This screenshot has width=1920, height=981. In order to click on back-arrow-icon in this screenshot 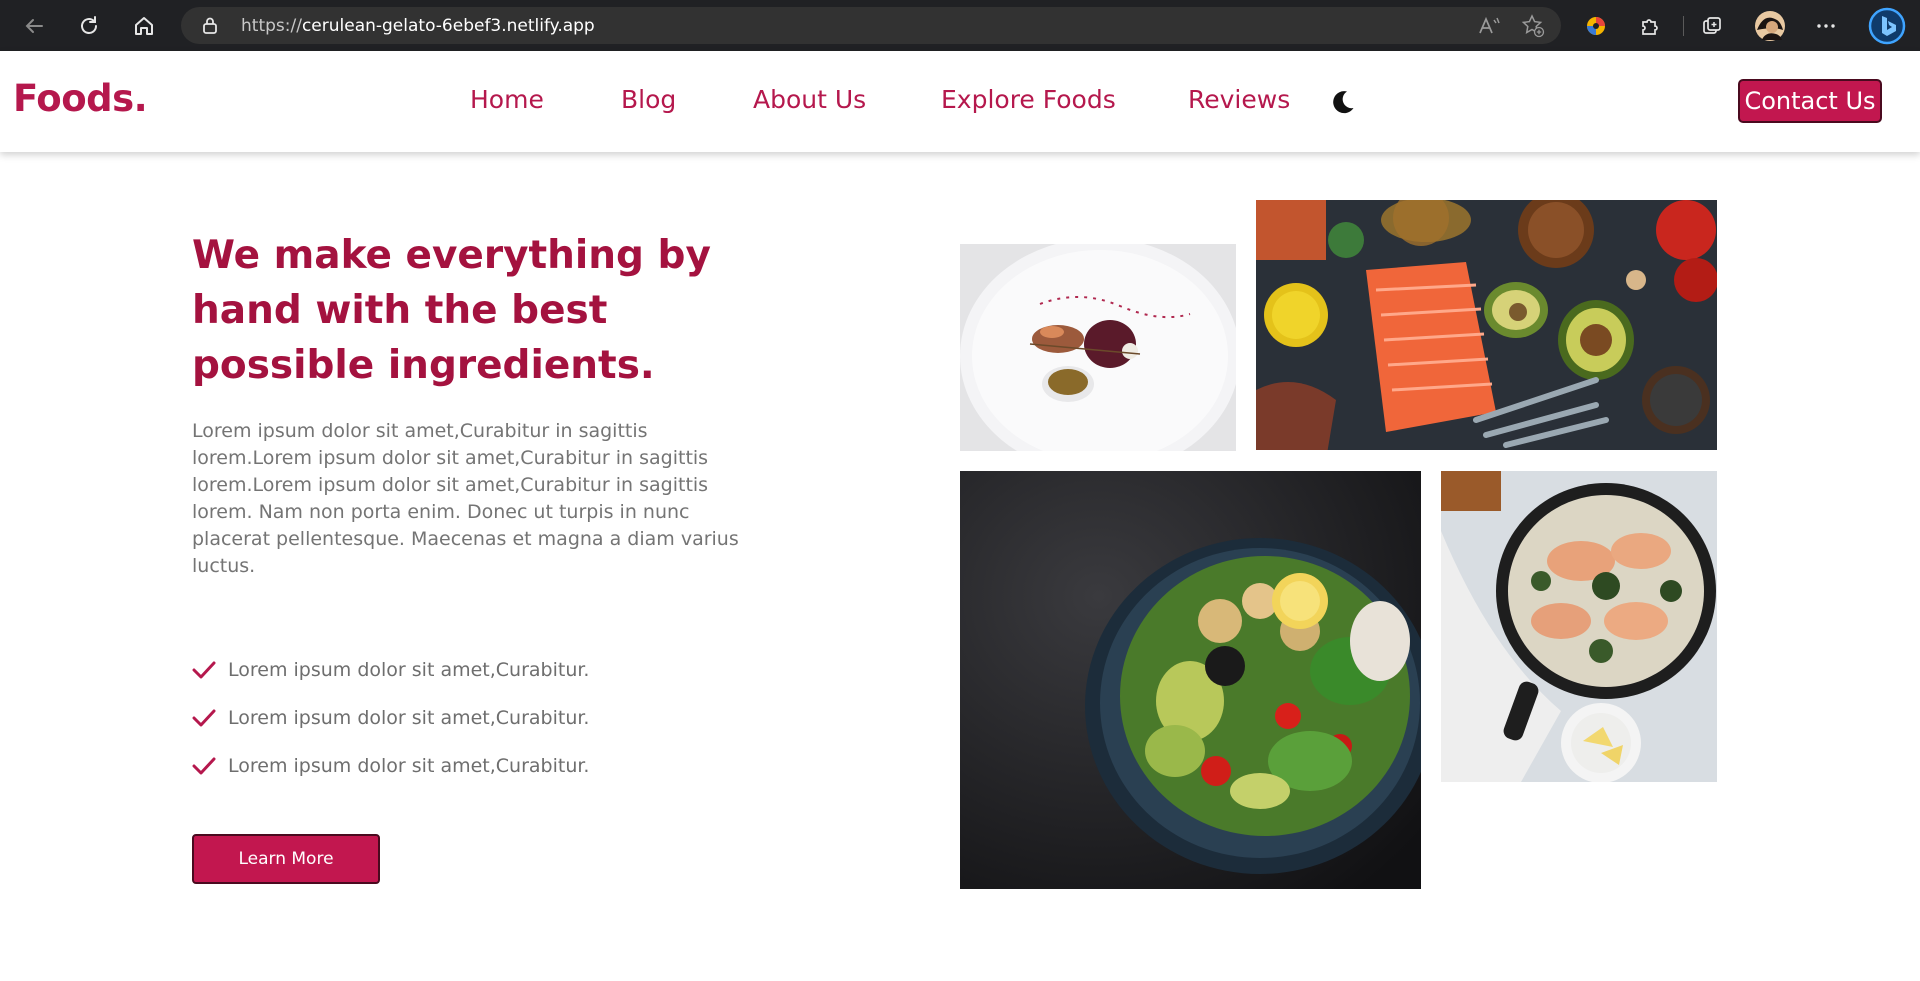, I will do `click(34, 26)`.